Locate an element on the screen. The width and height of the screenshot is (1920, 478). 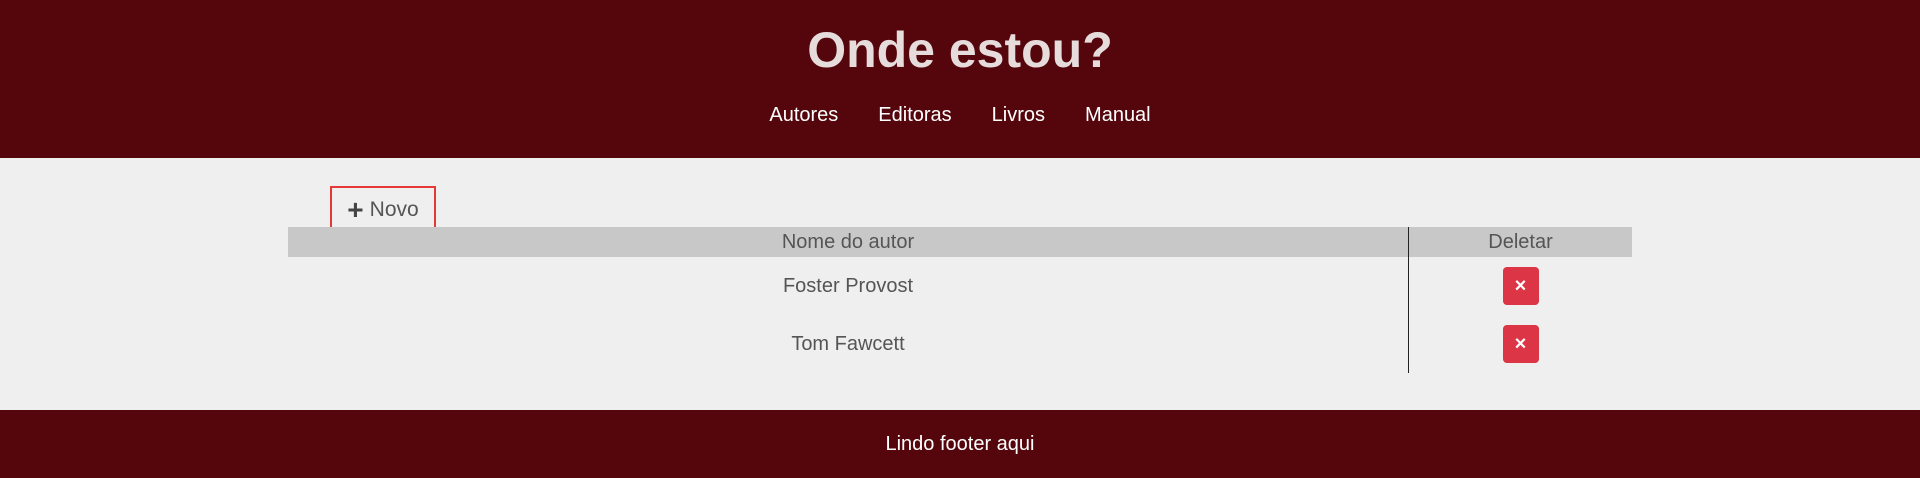
nav-link-editoras: Editoras is located at coordinates (914, 115).